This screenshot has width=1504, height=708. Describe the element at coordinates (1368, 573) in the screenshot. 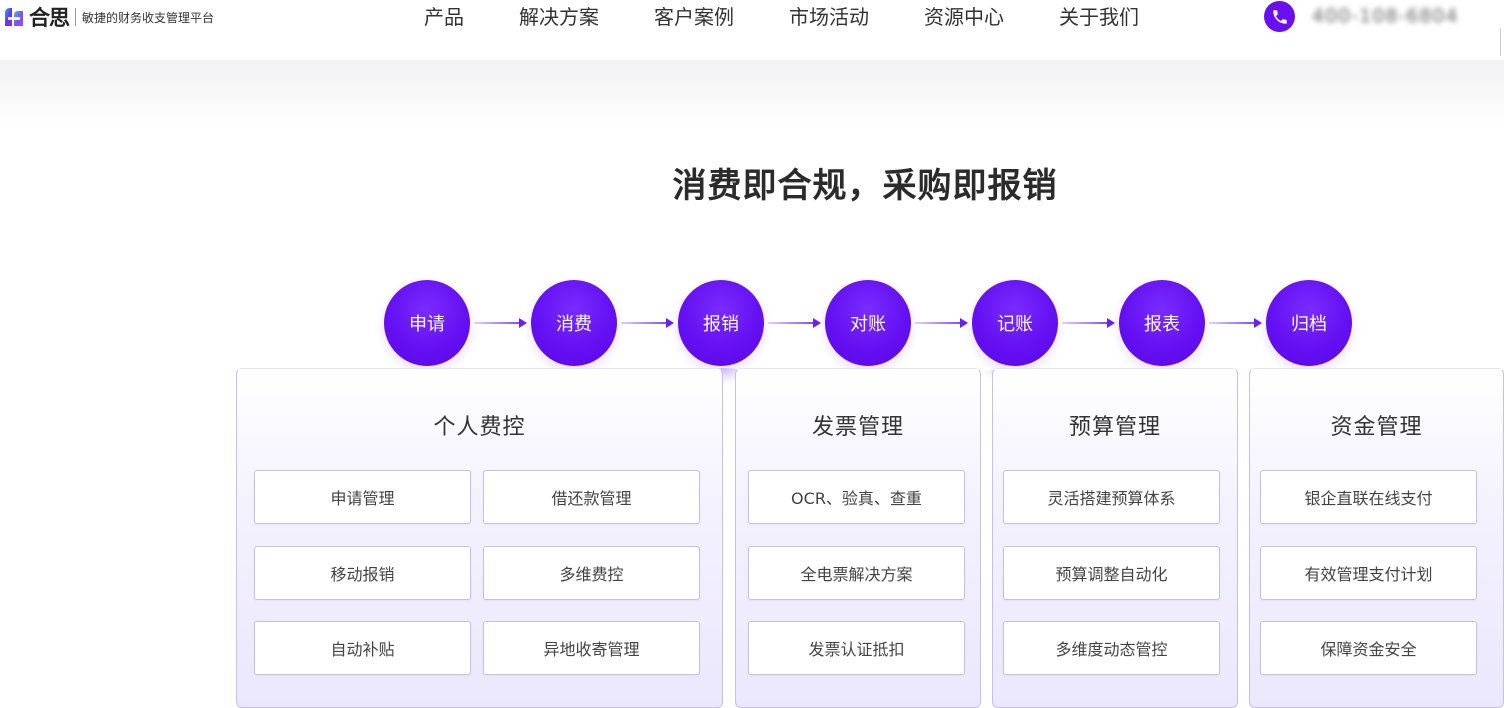

I see `feature-button: 有效管理支付计划` at that location.